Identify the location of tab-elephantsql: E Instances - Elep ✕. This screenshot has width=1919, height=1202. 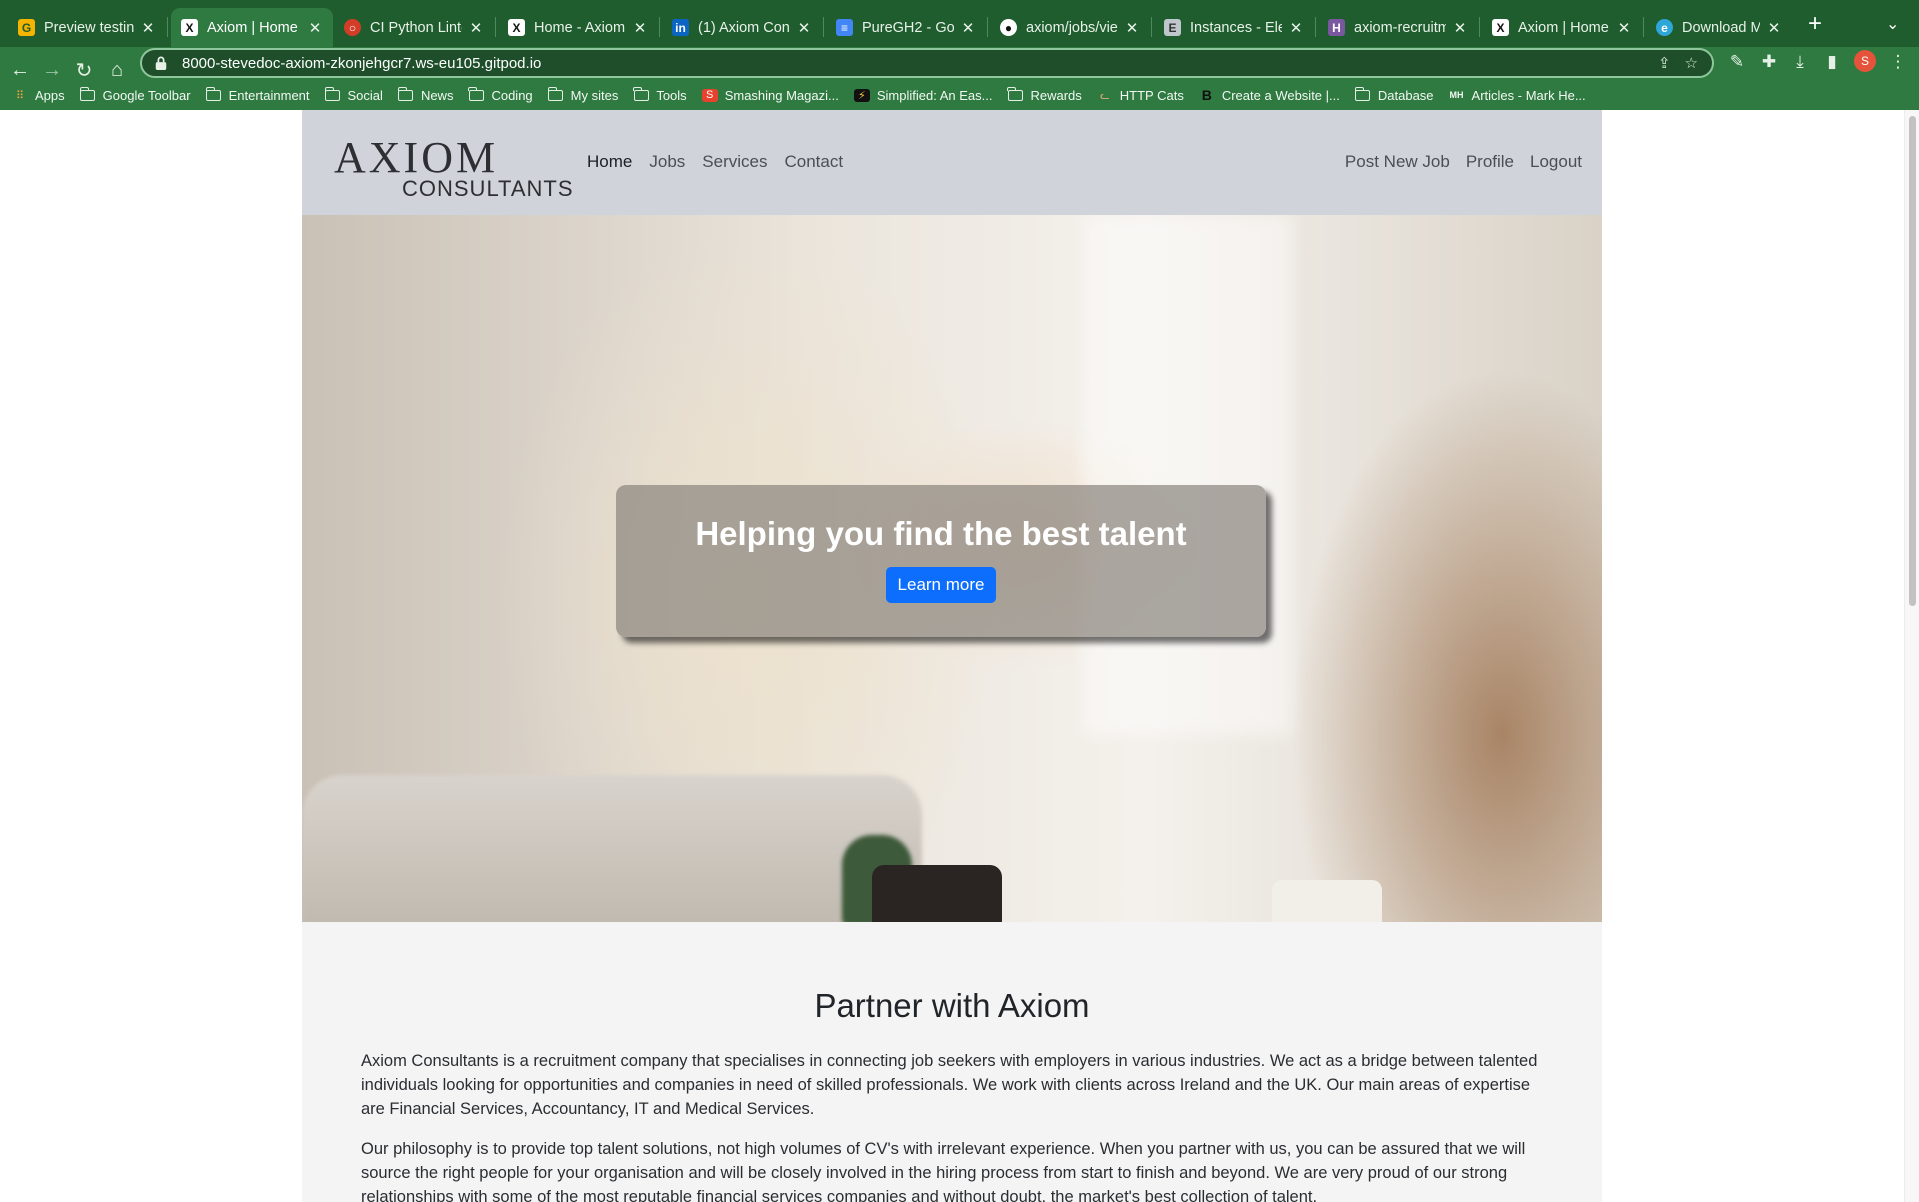
(1234, 27).